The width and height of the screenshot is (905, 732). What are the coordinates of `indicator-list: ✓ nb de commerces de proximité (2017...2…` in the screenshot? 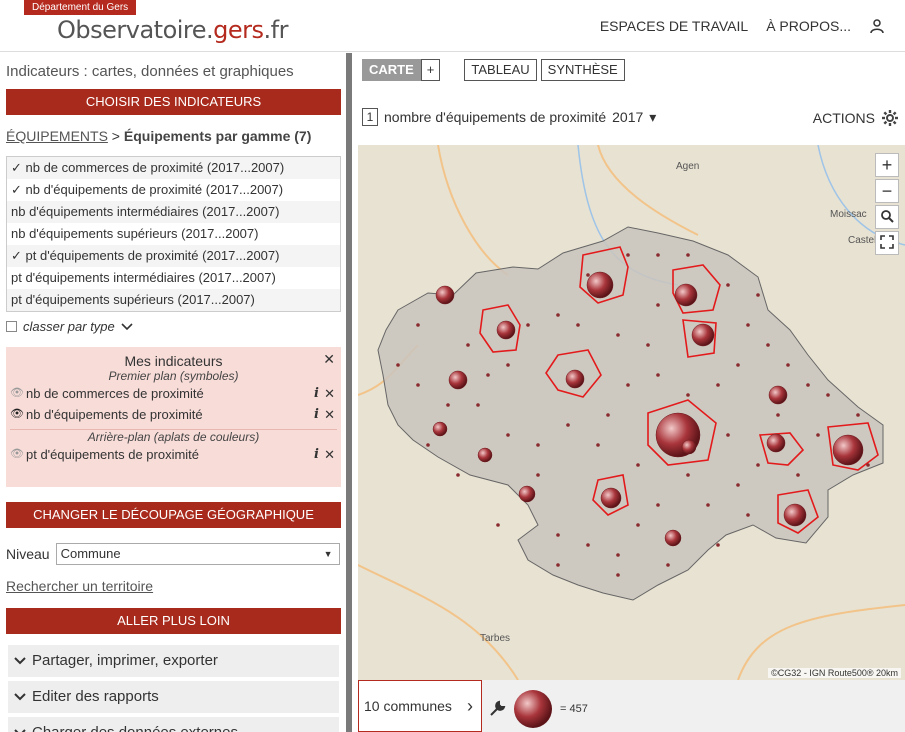 It's located at (173, 234).